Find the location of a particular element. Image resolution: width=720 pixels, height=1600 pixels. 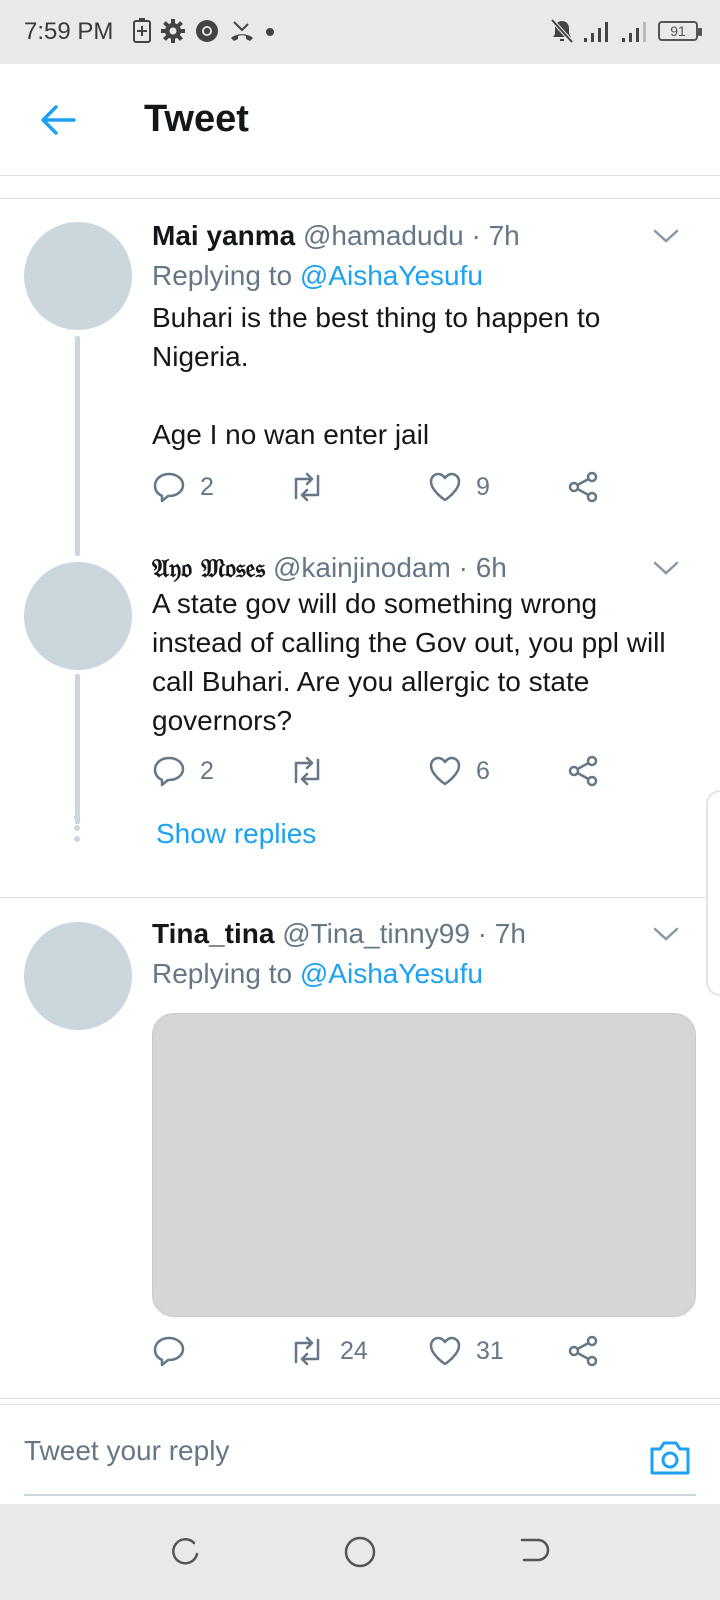

status-time: 7:59 PM is located at coordinates (69, 31).